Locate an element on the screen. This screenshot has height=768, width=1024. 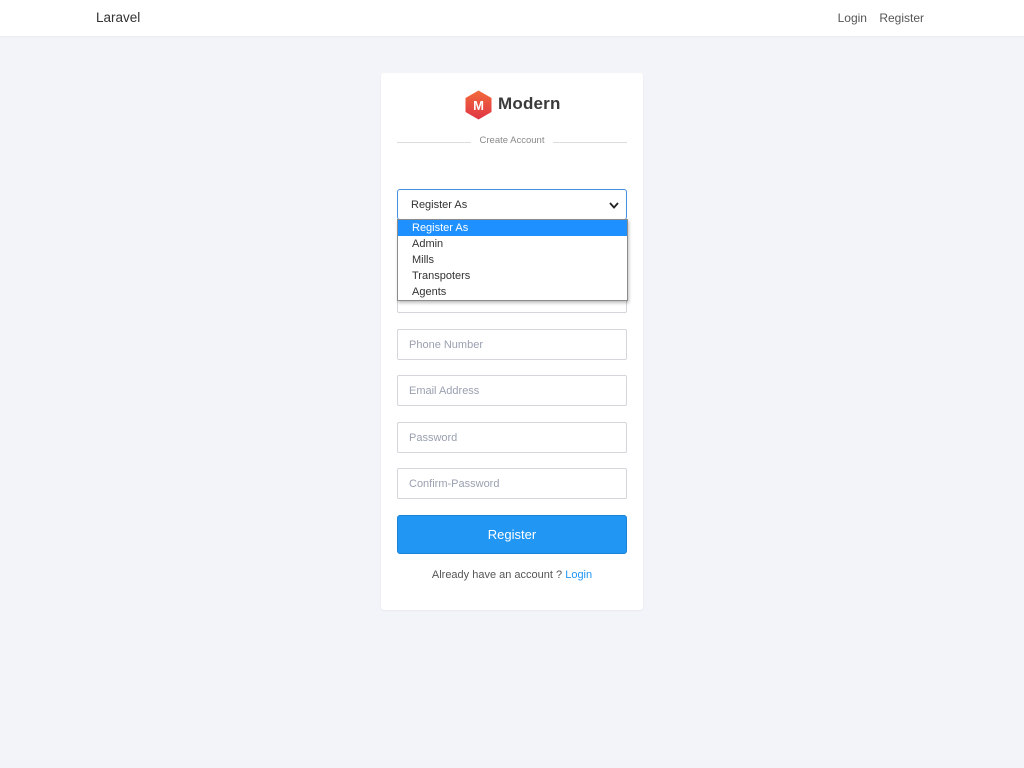
option-transpoters: Transpoters is located at coordinates (512, 276).